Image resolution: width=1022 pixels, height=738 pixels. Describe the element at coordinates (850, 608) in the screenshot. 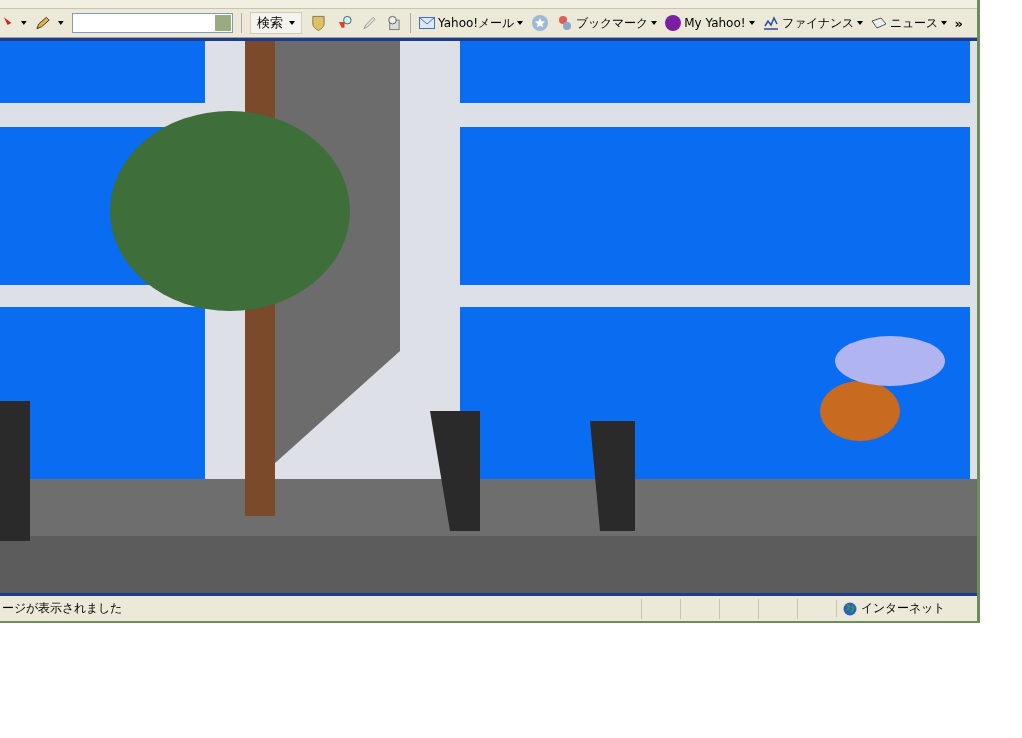

I see `globe-icon` at that location.